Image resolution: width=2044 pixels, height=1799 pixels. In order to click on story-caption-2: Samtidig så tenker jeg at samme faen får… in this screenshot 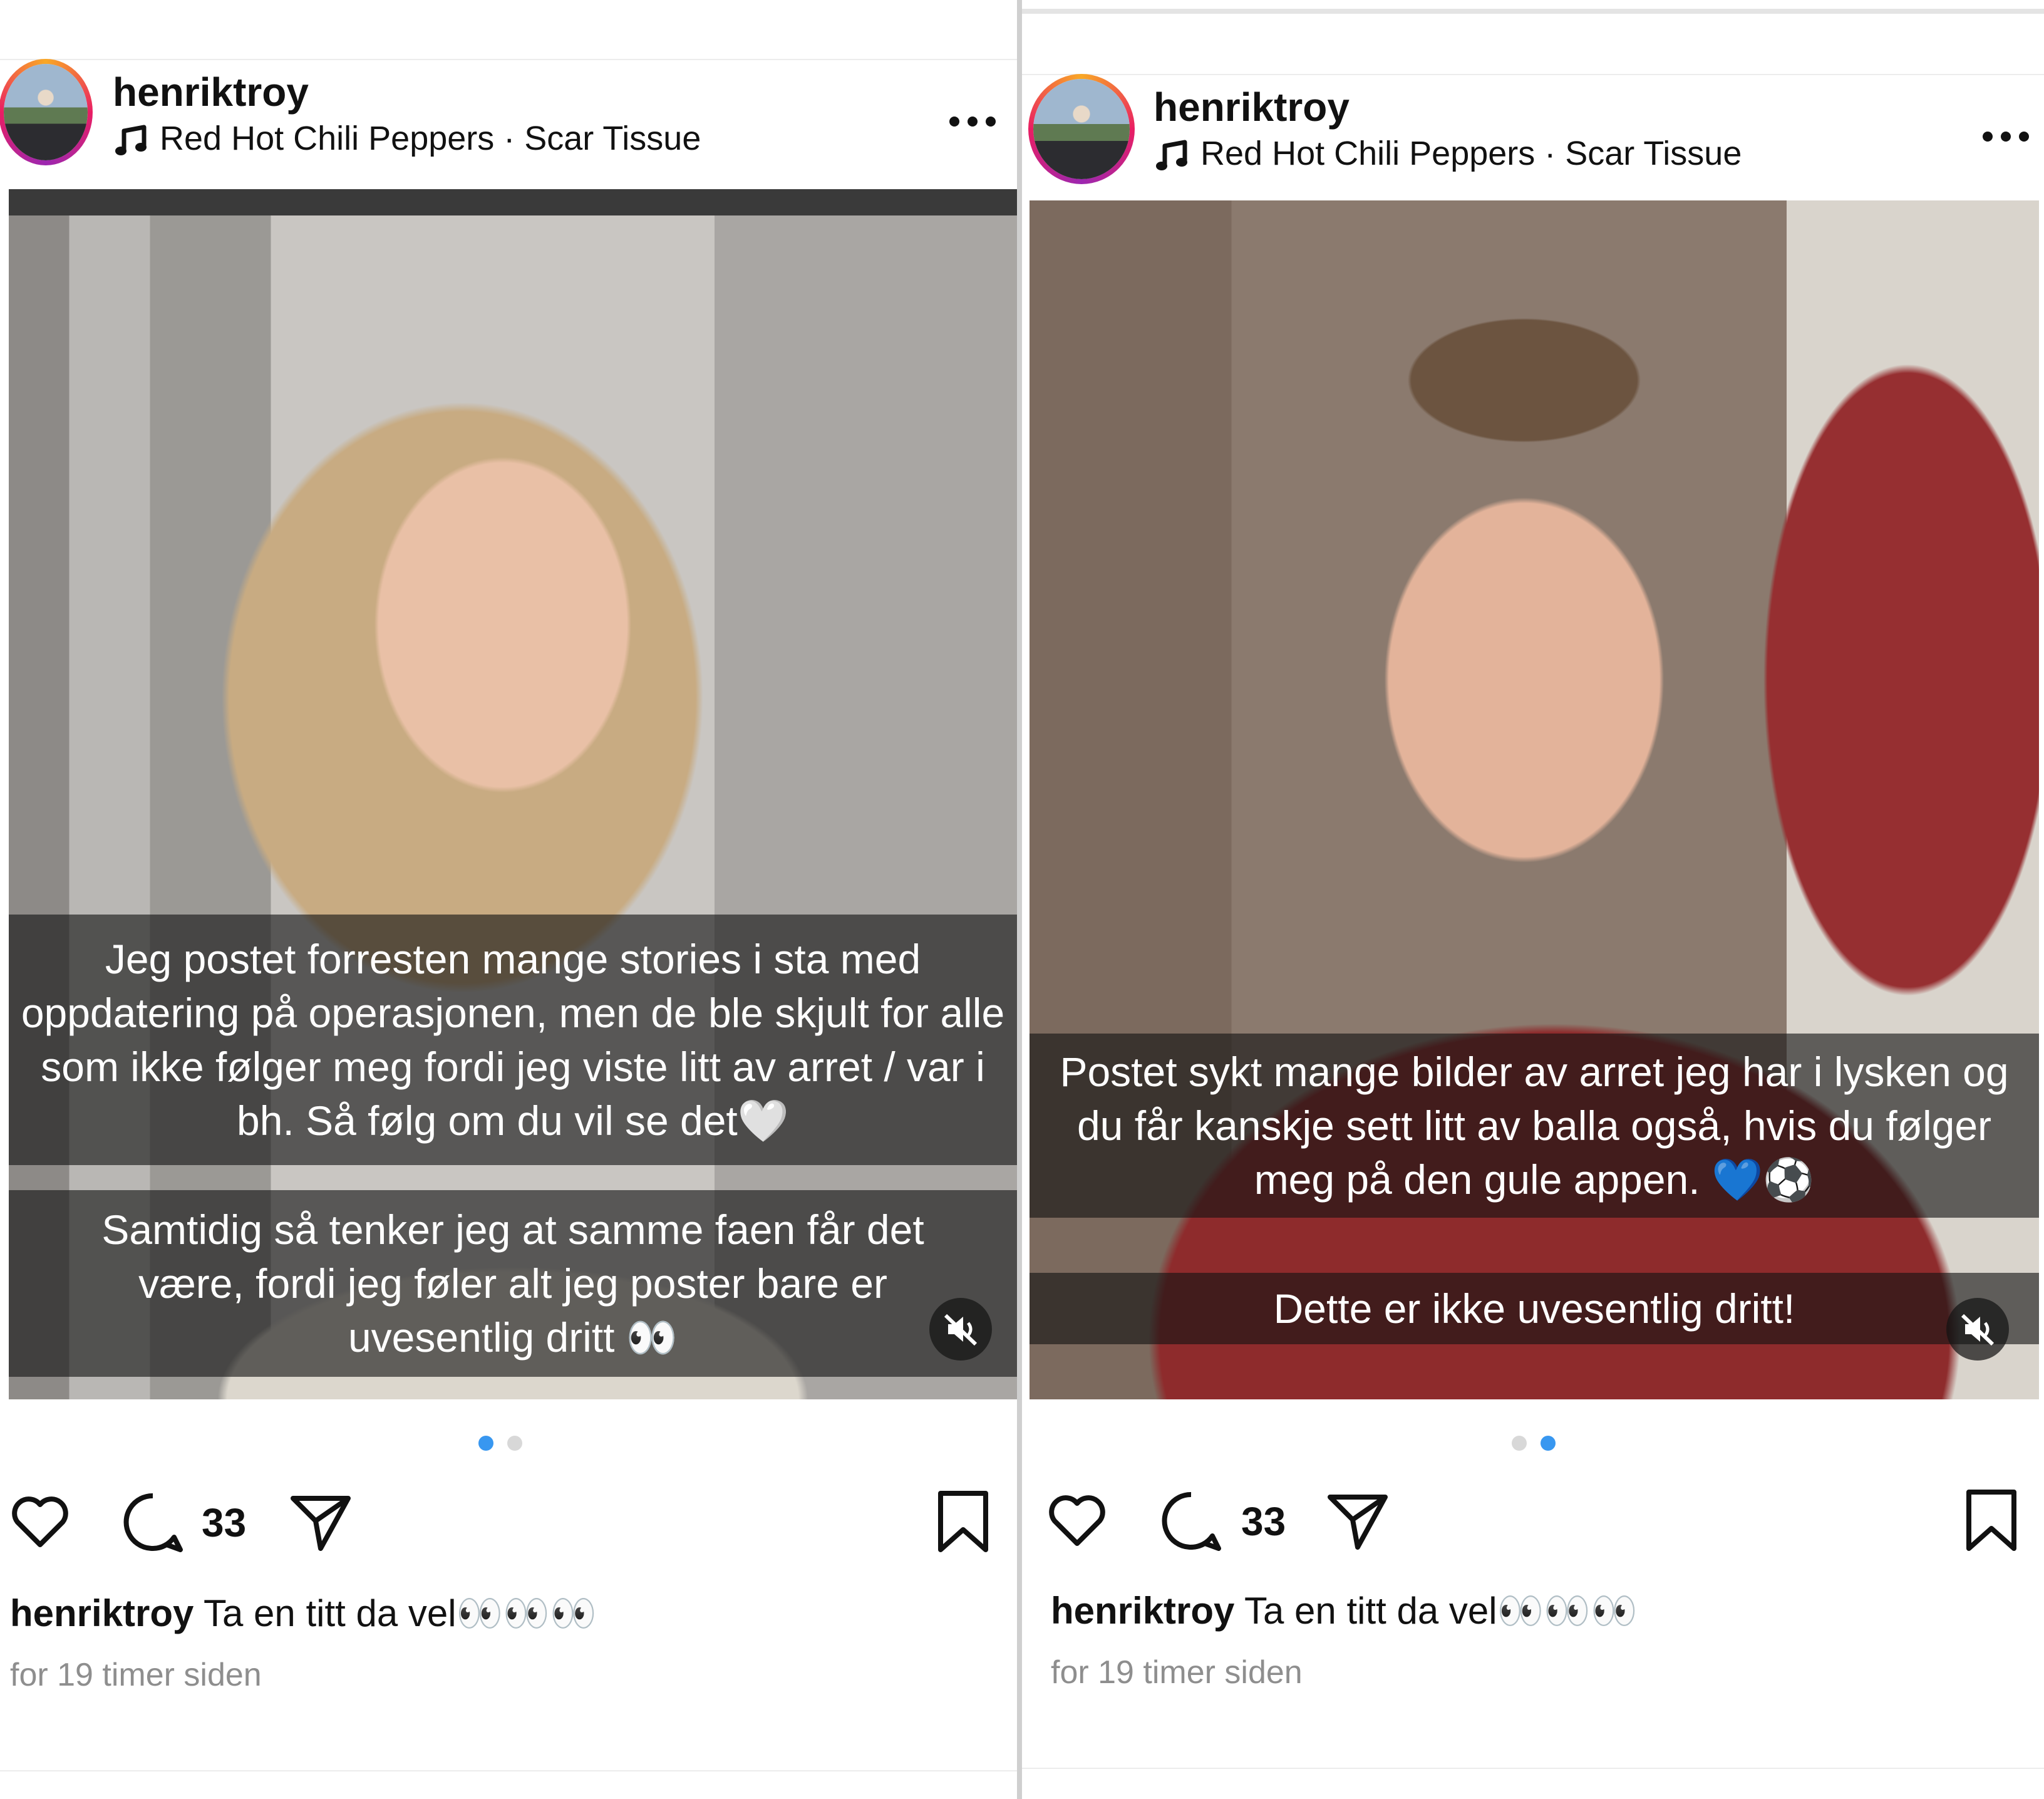, I will do `click(513, 1283)`.